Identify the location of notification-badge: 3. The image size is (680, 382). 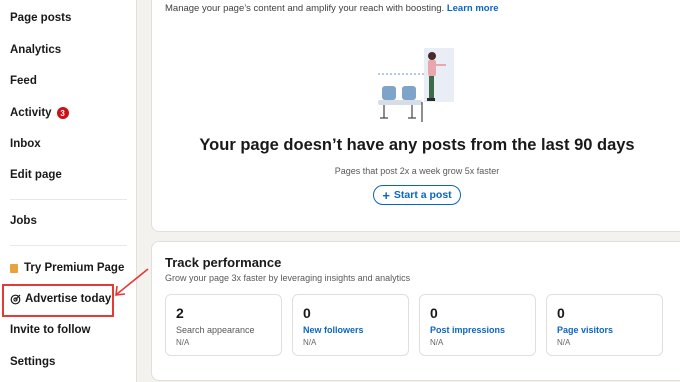
(62, 113).